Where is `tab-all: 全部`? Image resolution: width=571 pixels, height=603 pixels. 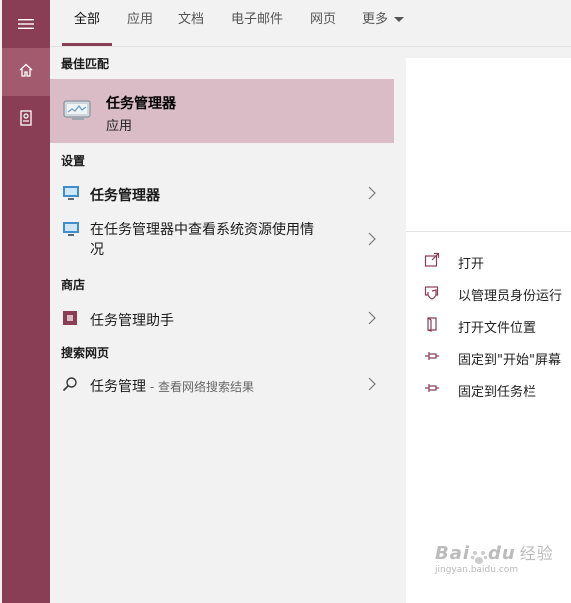 tab-all: 全部 is located at coordinates (87, 23).